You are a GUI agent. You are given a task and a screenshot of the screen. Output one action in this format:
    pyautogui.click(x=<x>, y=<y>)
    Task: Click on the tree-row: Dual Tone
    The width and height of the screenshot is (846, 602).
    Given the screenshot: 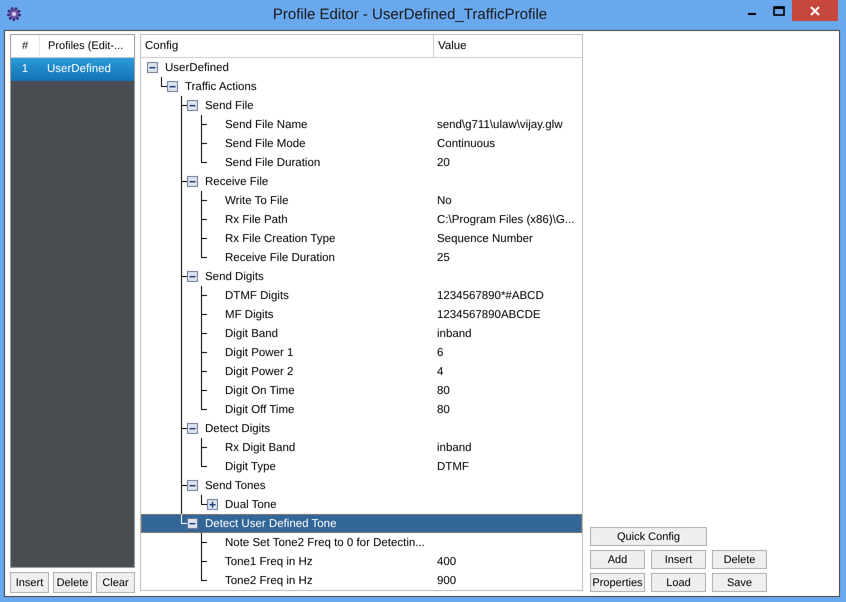 What is the action you would take?
    pyautogui.click(x=361, y=504)
    